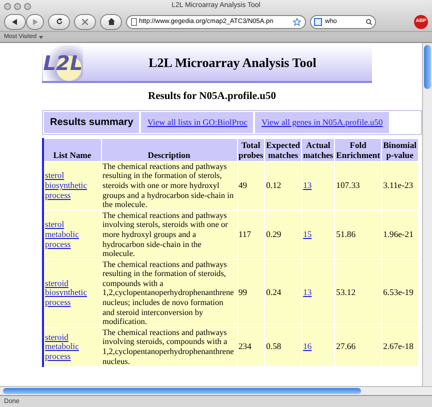  I want to click on table-cell: 51.86, so click(358, 235).